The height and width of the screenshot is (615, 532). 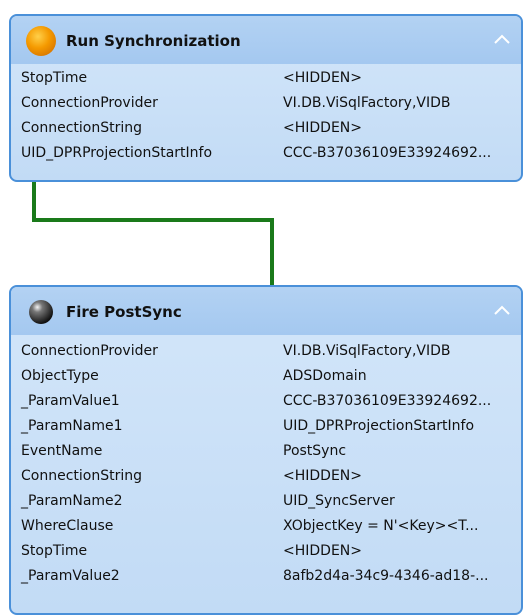 I want to click on node-title: Run Synchronization, so click(x=153, y=41).